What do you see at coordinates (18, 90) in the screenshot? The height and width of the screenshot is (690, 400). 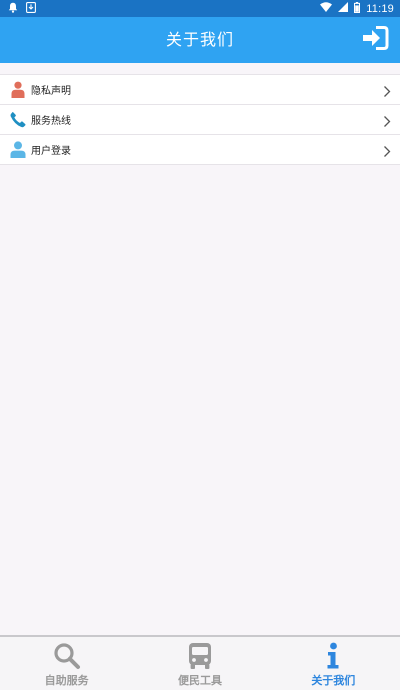 I see `person-icon` at bounding box center [18, 90].